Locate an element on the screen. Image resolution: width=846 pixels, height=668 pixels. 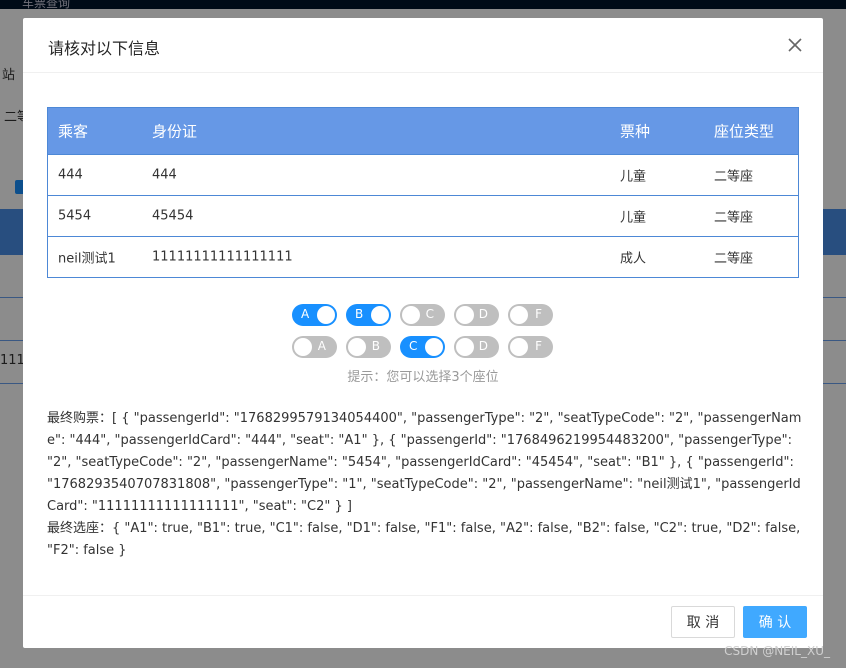
close-icon is located at coordinates (795, 45).